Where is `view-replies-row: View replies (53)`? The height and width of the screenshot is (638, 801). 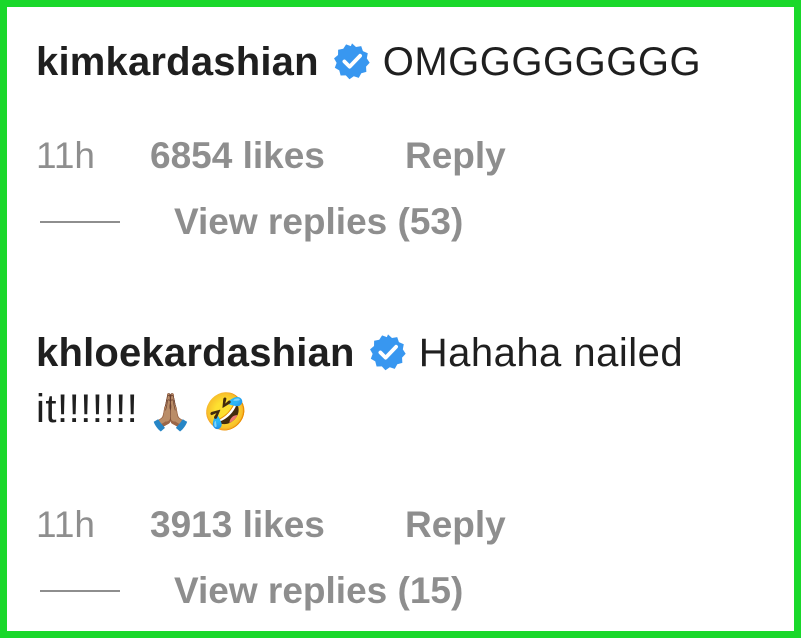
view-replies-row: View replies (53) is located at coordinates (406, 222).